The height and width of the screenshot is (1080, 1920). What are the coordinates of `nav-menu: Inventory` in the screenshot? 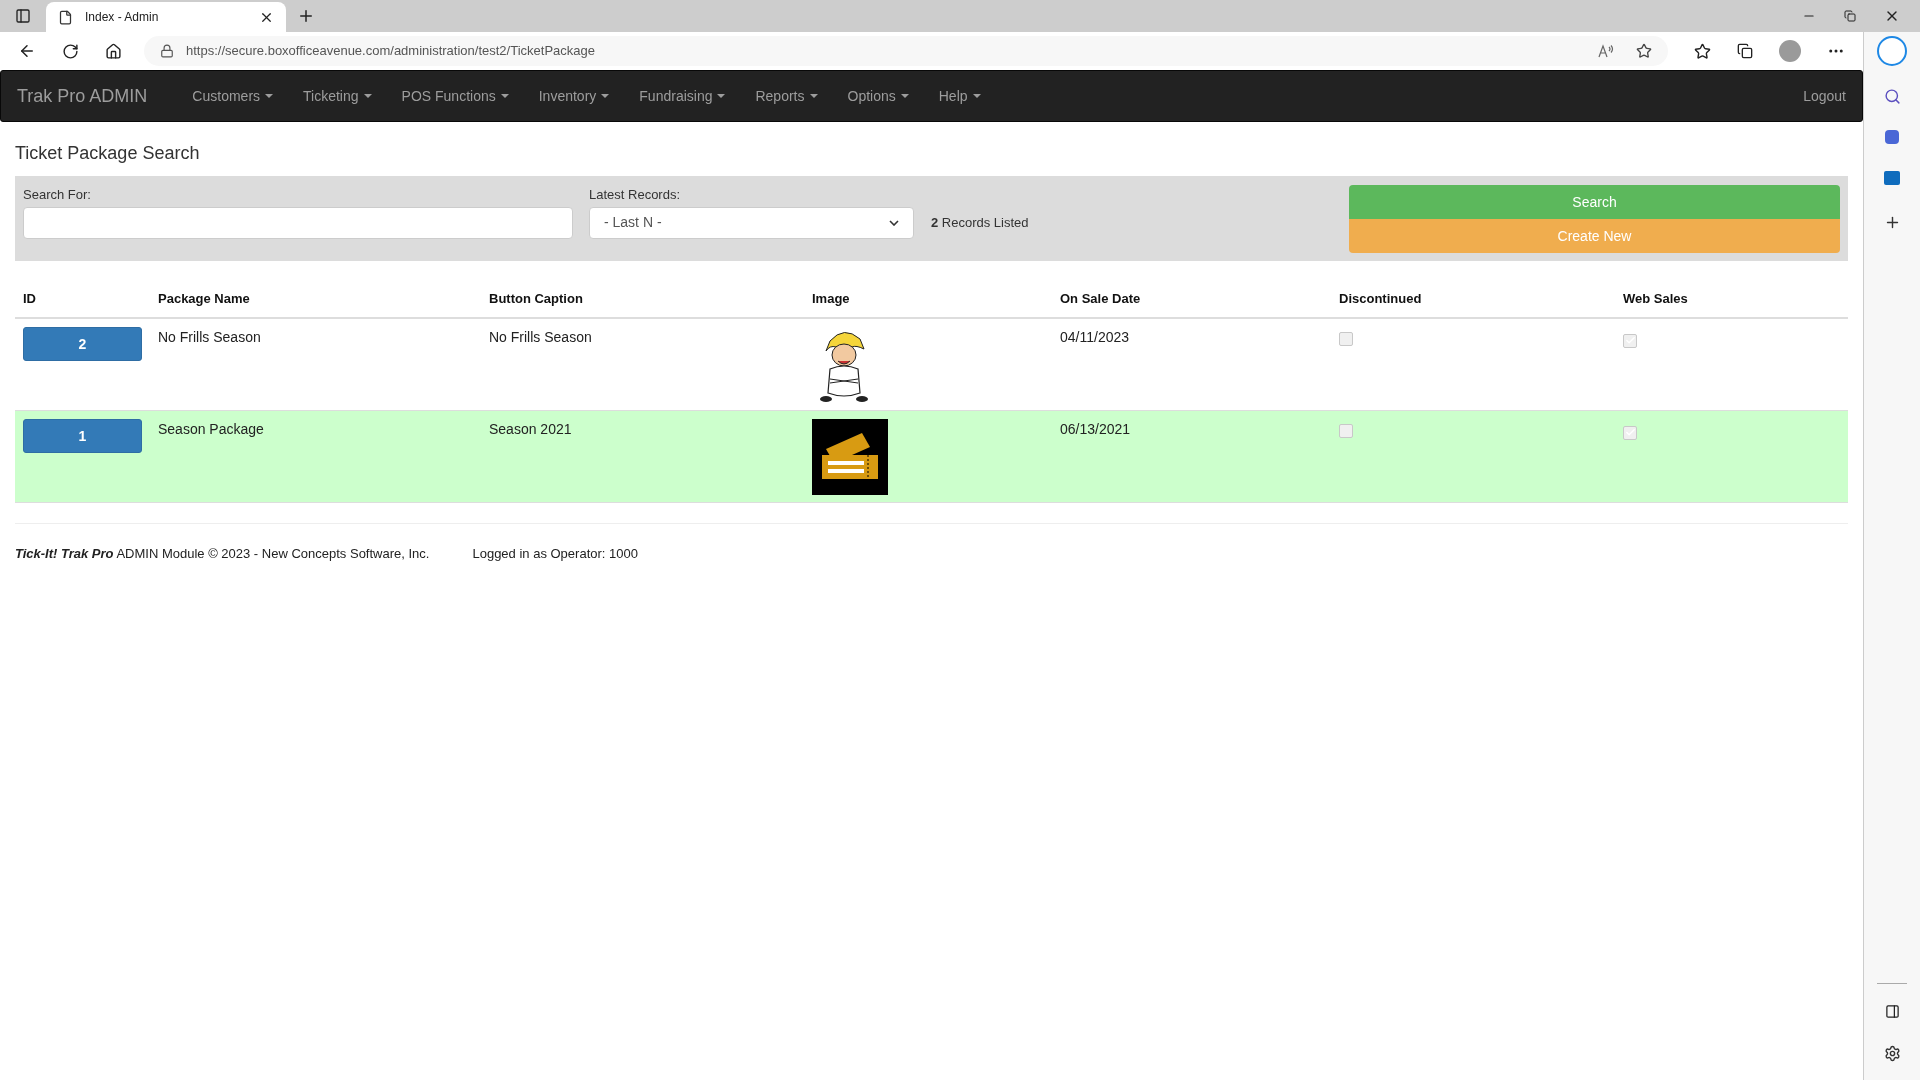 It's located at (574, 96).